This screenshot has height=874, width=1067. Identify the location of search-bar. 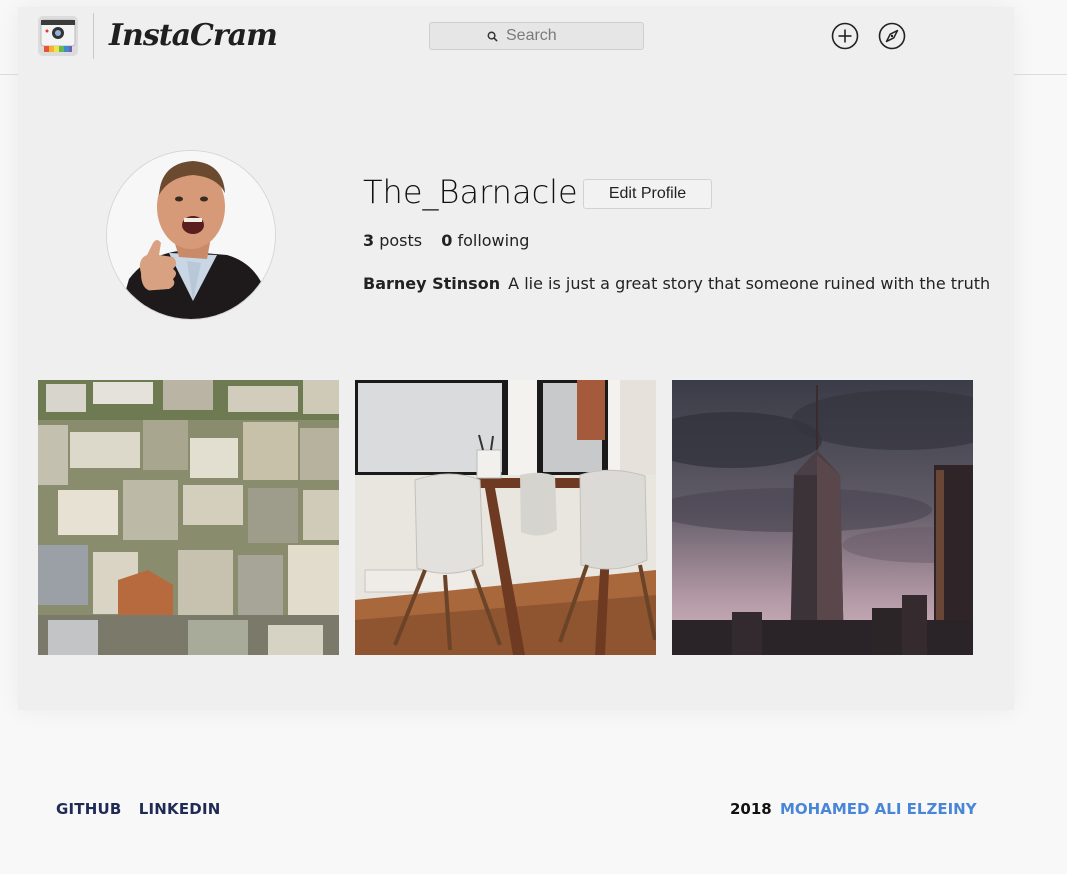
(536, 36).